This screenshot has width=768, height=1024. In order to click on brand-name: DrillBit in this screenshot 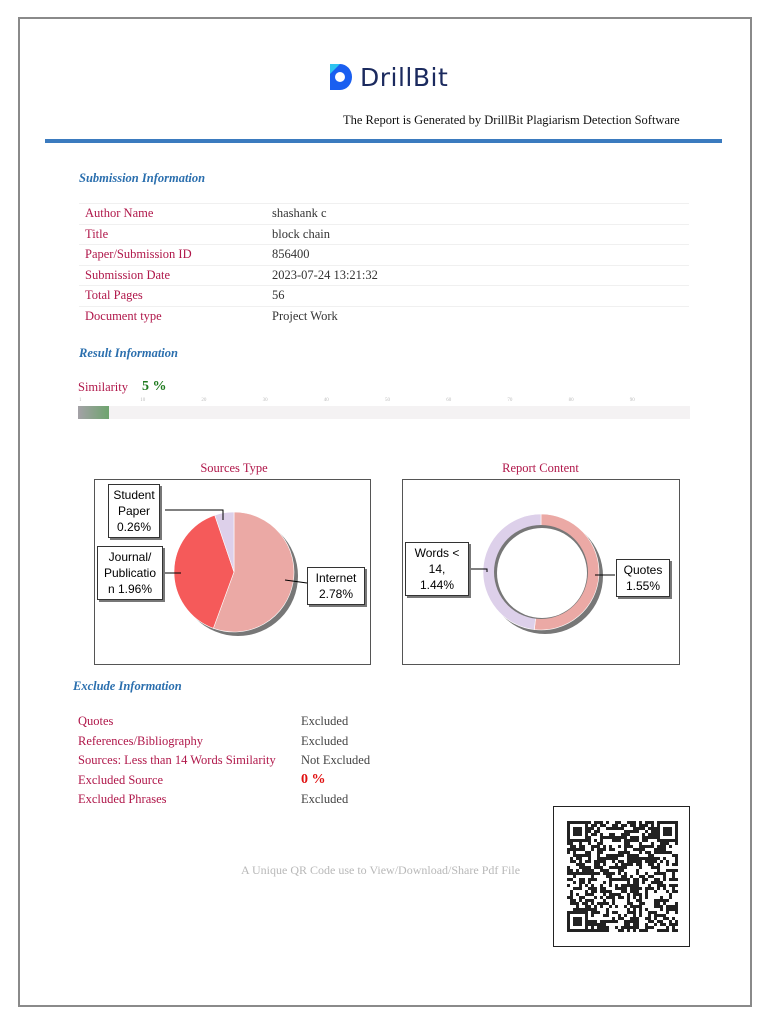, I will do `click(404, 77)`.